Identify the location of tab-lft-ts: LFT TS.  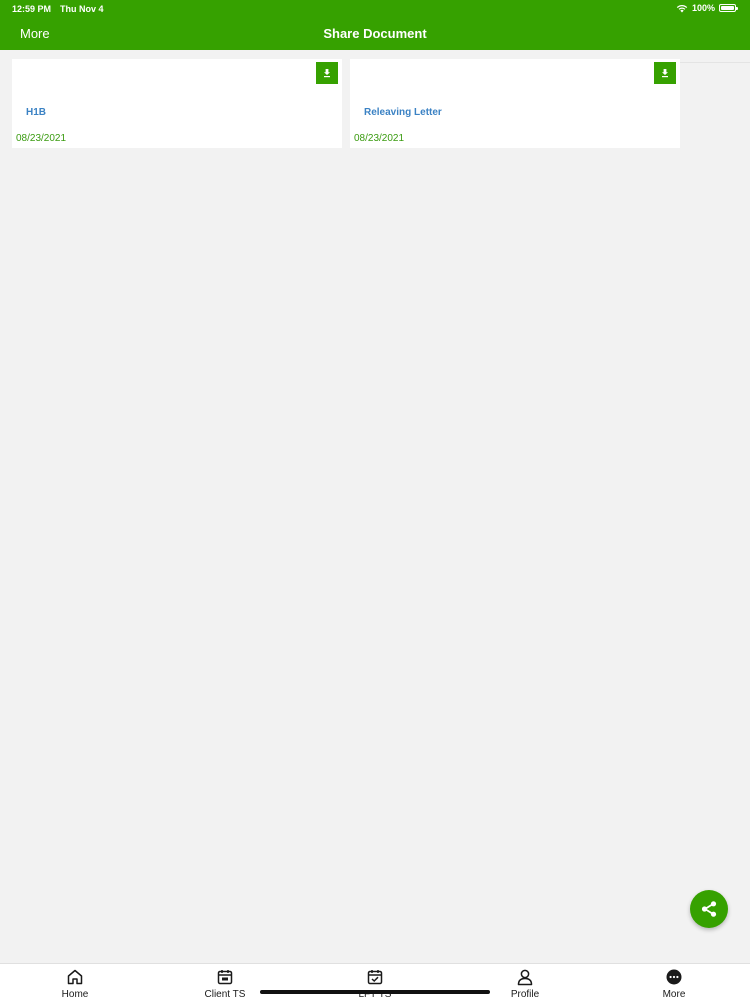
(375, 984).